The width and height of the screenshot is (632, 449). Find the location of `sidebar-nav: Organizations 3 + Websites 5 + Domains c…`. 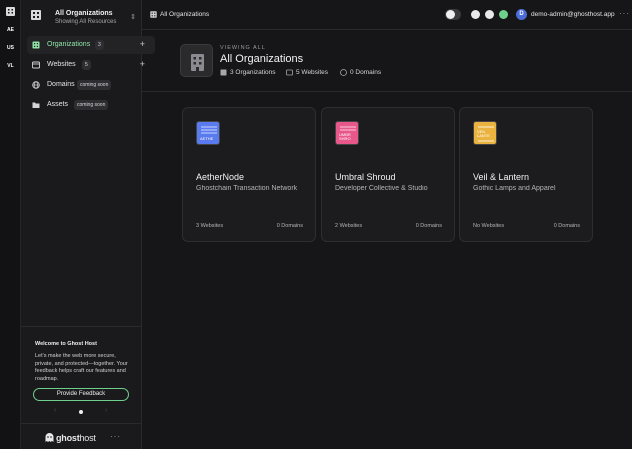

sidebar-nav: Organizations 3 + Websites 5 + Domains c… is located at coordinates (91, 76).